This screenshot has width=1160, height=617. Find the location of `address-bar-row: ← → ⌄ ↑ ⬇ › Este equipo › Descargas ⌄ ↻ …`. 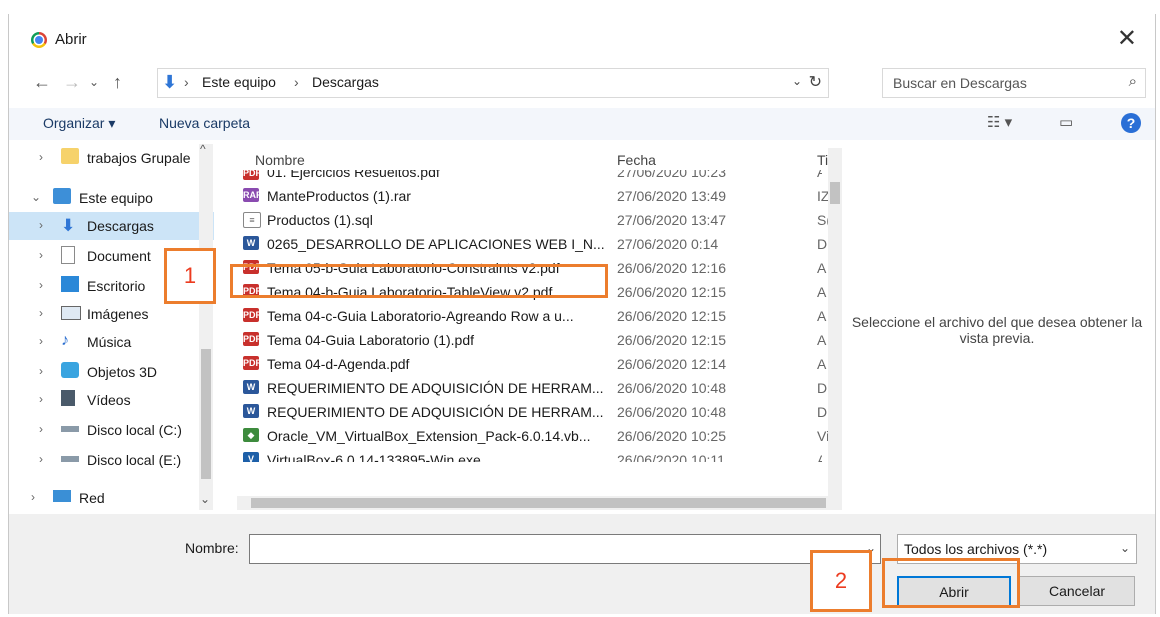

address-bar-row: ← → ⌄ ↑ ⬇ › Este equipo › Descargas ⌄ ↻ … is located at coordinates (582, 83).